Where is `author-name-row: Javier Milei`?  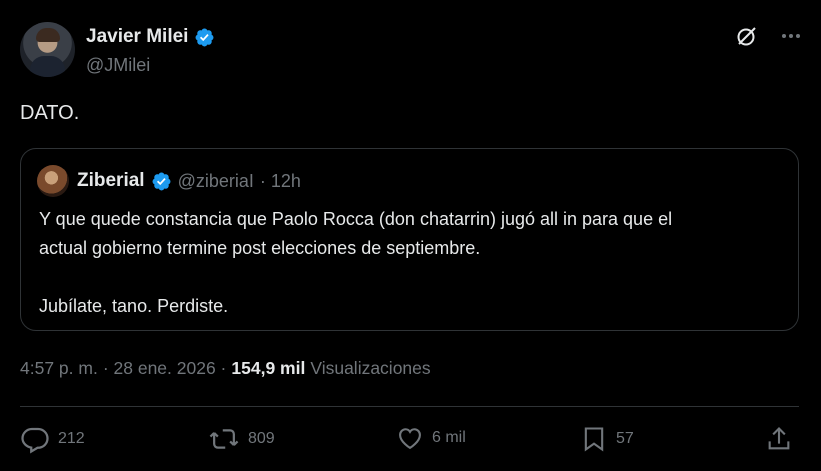
author-name-row: Javier Milei is located at coordinates (150, 37).